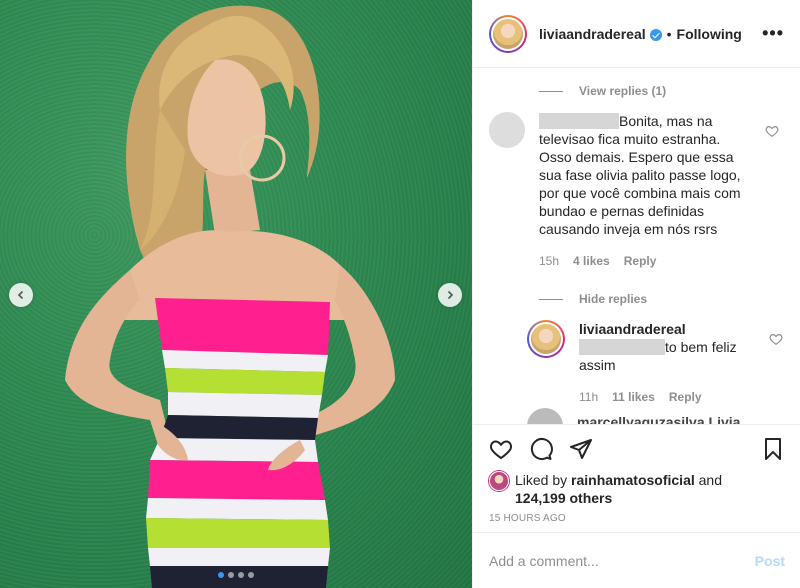 The image size is (800, 588). Describe the element at coordinates (622, 347) in the screenshot. I see `redacted-mention` at that location.